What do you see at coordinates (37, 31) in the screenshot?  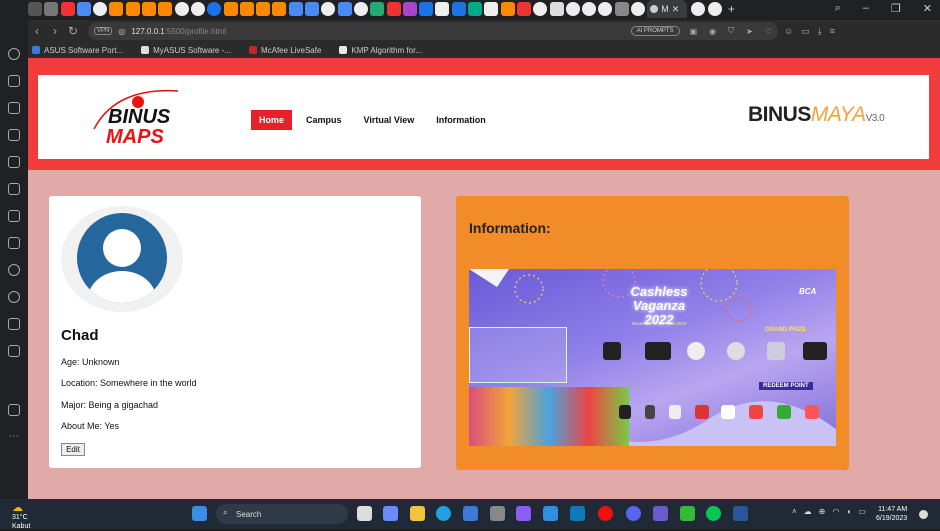 I see `back-icon: ‹` at bounding box center [37, 31].